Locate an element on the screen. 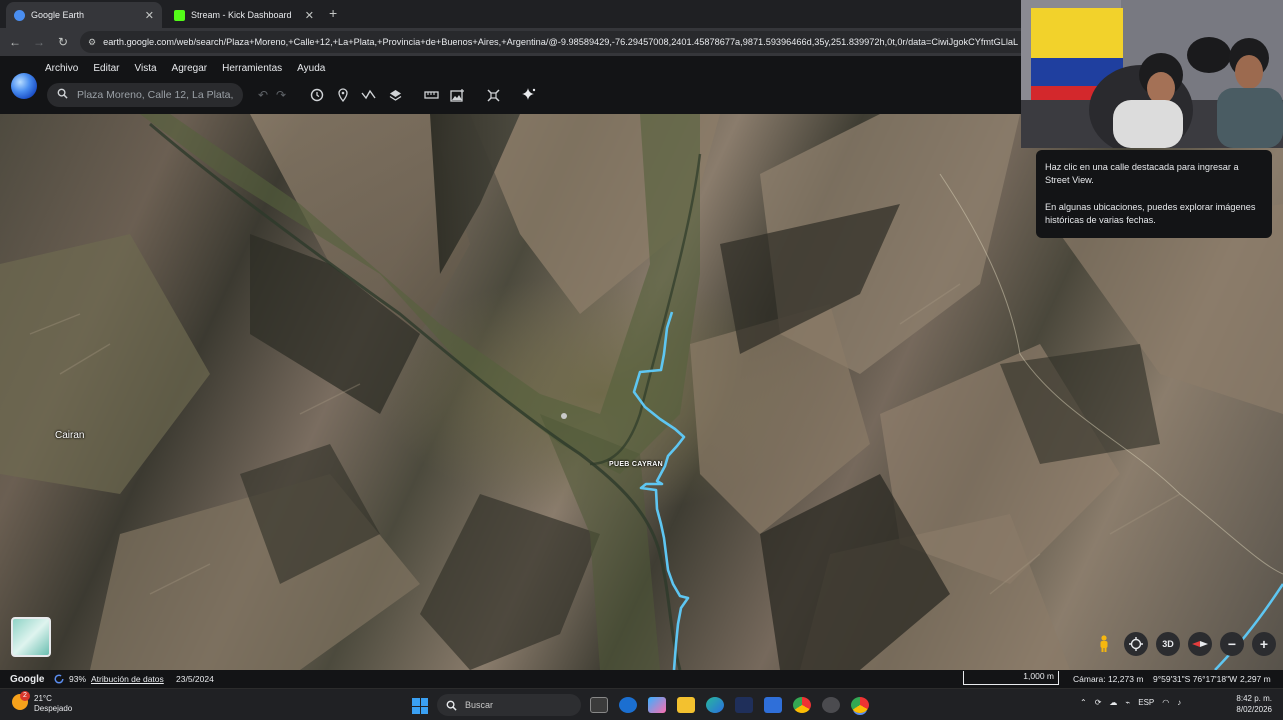 Image resolution: width=1283 pixels, height=720 pixels. toolbar: ↶ ↷ is located at coordinates (396, 95).